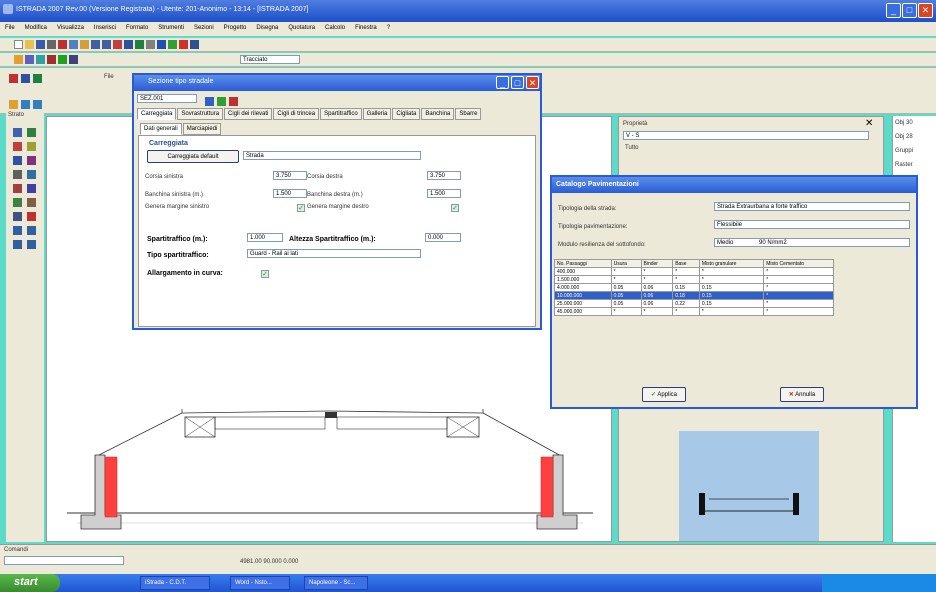 Image resolution: width=936 pixels, height=592 pixels. I want to click on col-misto-granulare: Misto granulare, so click(731, 263).